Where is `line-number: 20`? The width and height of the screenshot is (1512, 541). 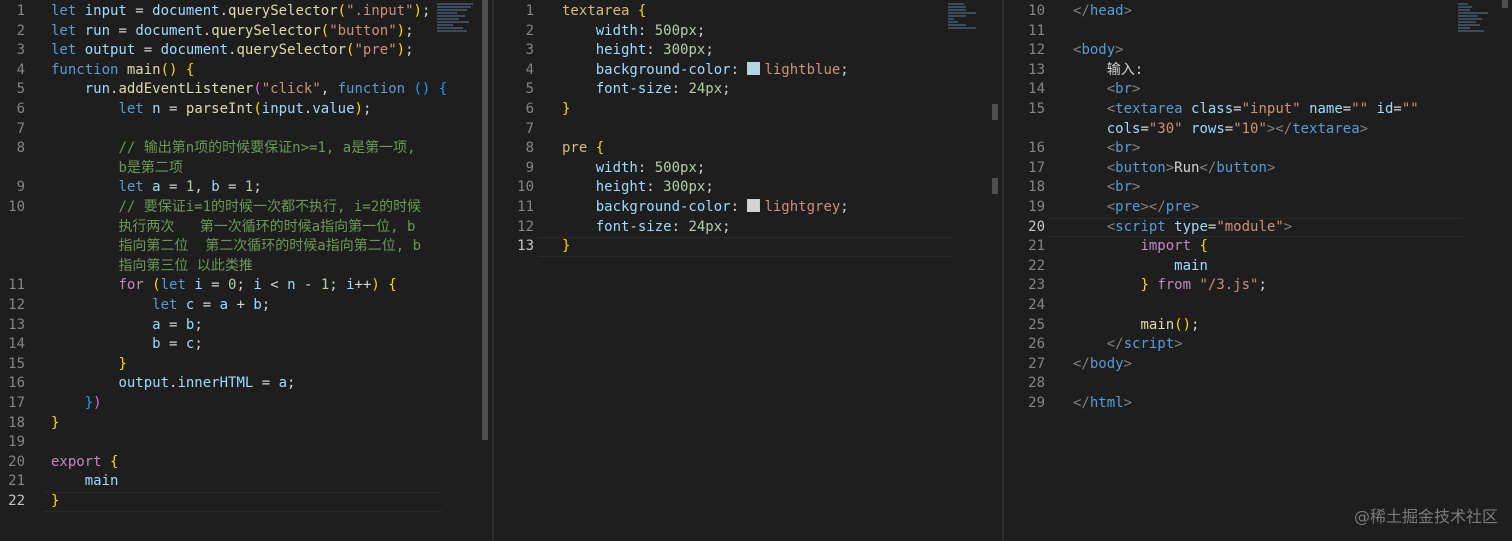
line-number: 20 is located at coordinates (16, 461).